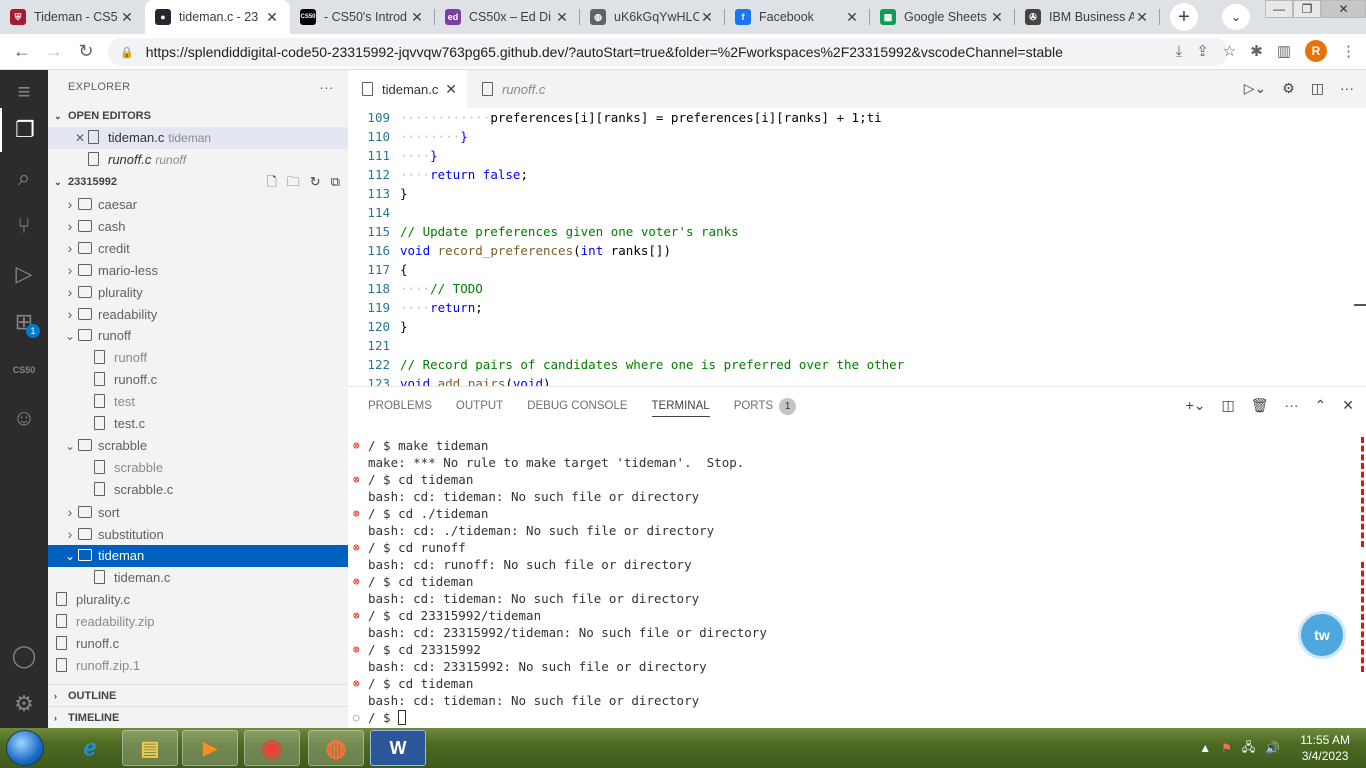  I want to click on trash-icon: 🗑, so click(1260, 405).